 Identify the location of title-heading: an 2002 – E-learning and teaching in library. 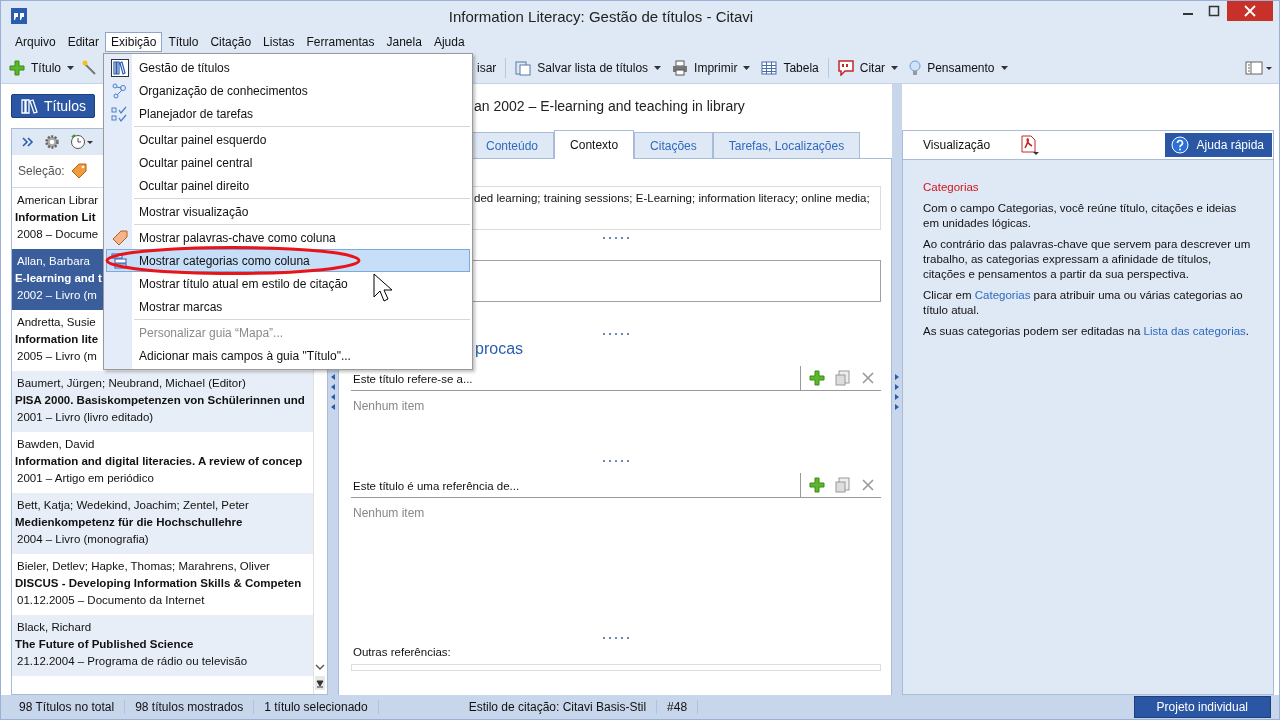
(609, 106).